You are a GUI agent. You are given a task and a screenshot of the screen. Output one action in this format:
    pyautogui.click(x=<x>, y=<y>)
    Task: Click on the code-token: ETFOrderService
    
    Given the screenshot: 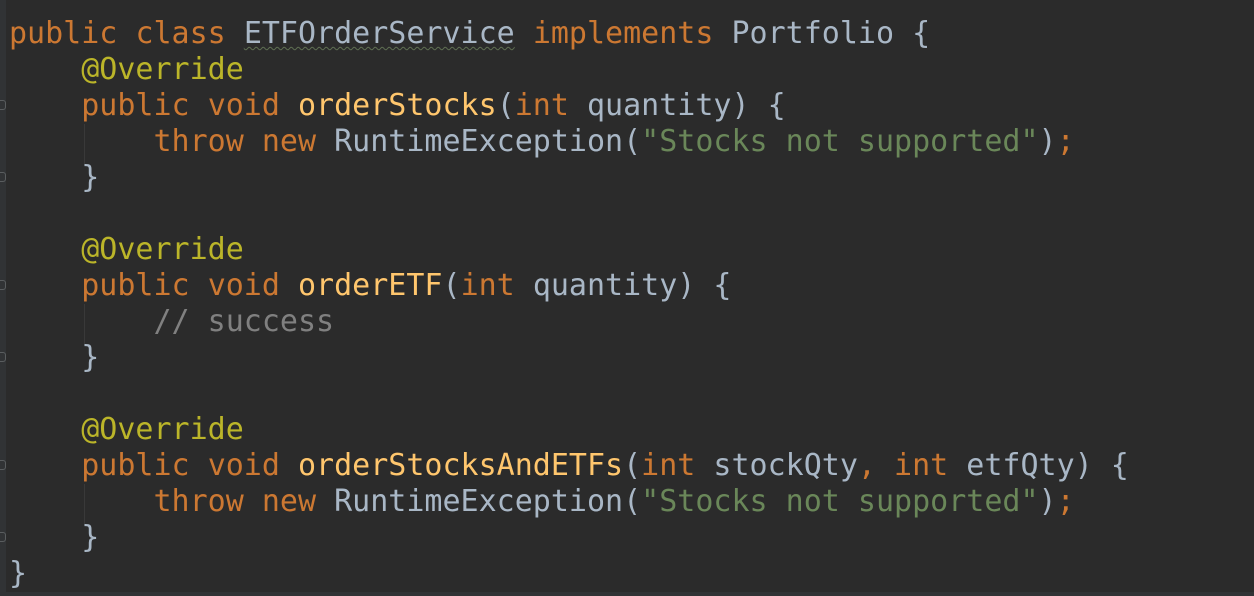 What is the action you would take?
    pyautogui.click(x=379, y=33)
    